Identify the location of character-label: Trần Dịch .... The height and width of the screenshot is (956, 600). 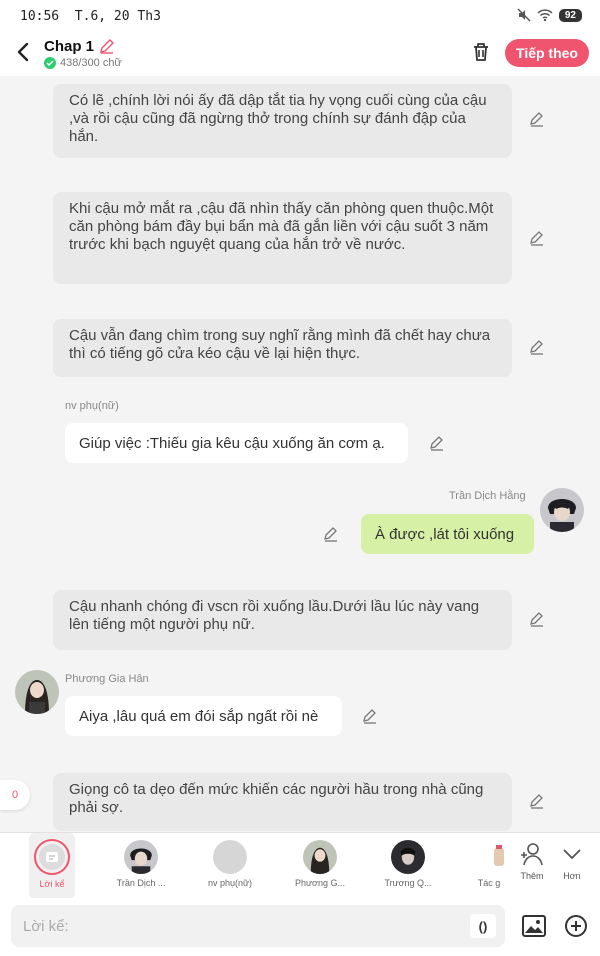
(141, 883).